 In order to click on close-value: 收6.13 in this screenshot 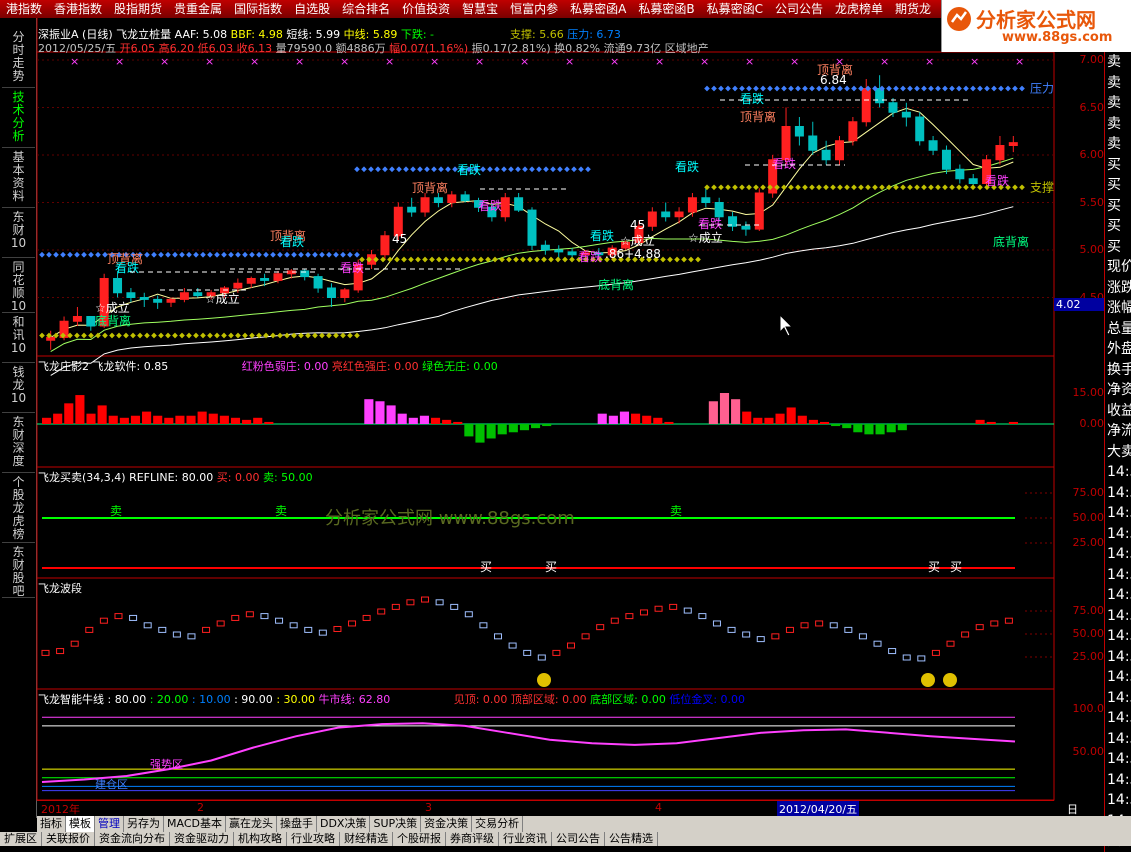, I will do `click(254, 48)`.